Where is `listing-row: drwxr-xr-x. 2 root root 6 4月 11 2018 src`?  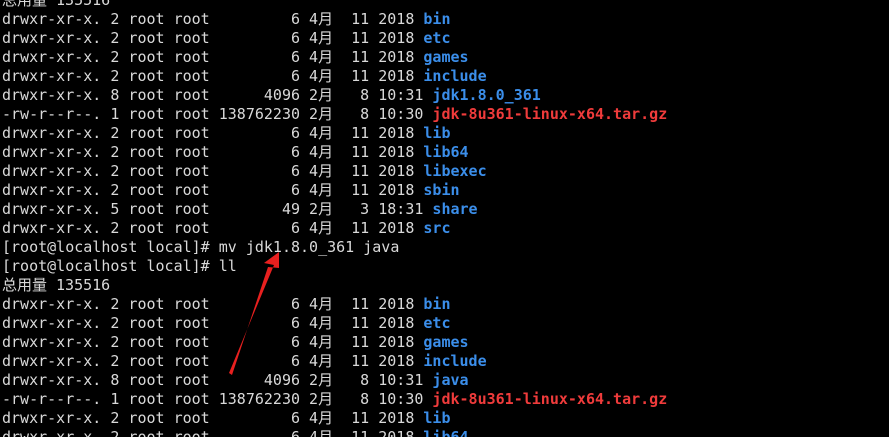 listing-row: drwxr-xr-x. 2 root root 6 4月 11 2018 src is located at coordinates (334, 228).